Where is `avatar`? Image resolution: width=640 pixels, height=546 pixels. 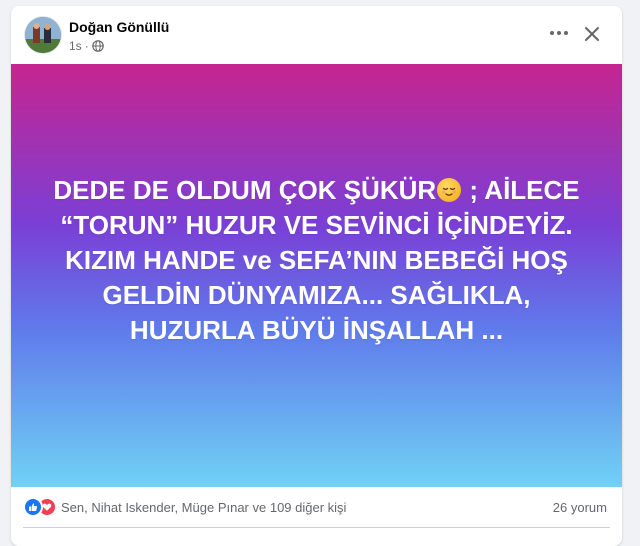 avatar is located at coordinates (43, 35).